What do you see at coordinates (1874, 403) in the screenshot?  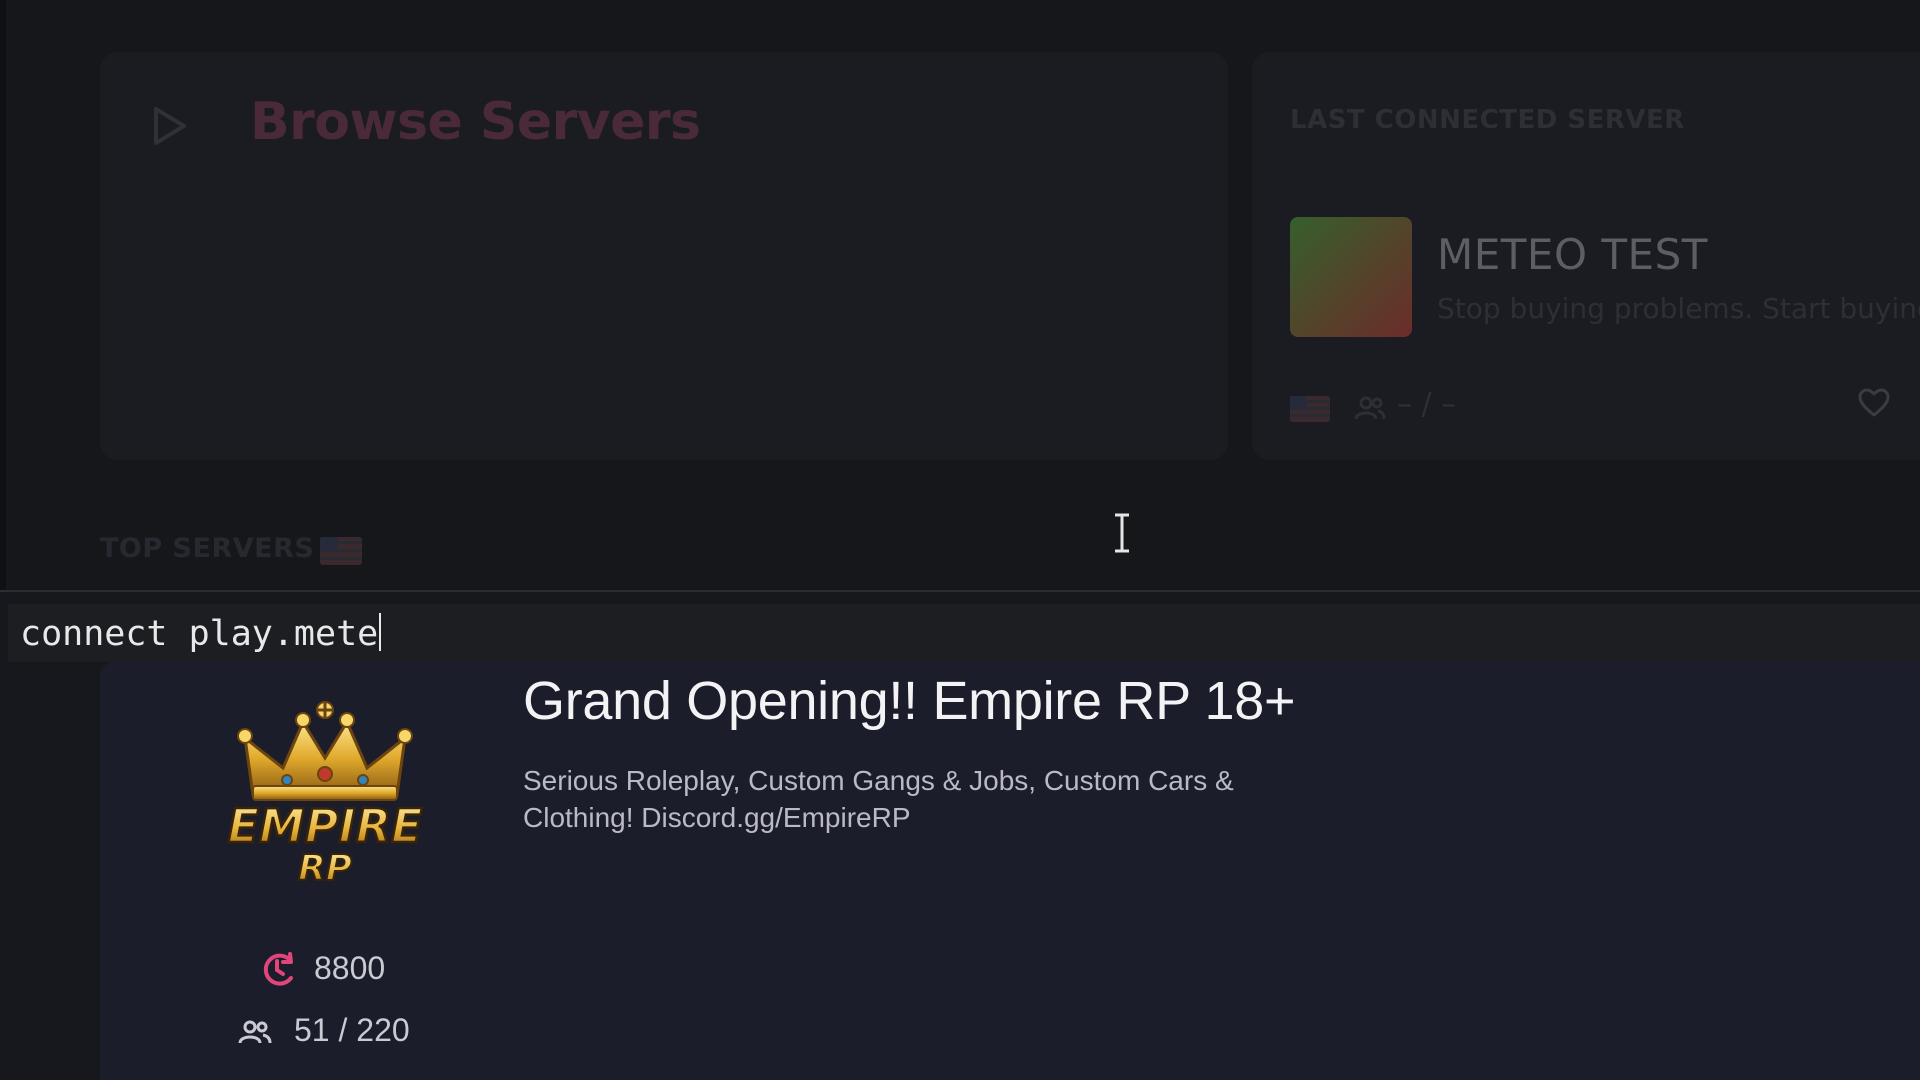 I see `heart-icon` at bounding box center [1874, 403].